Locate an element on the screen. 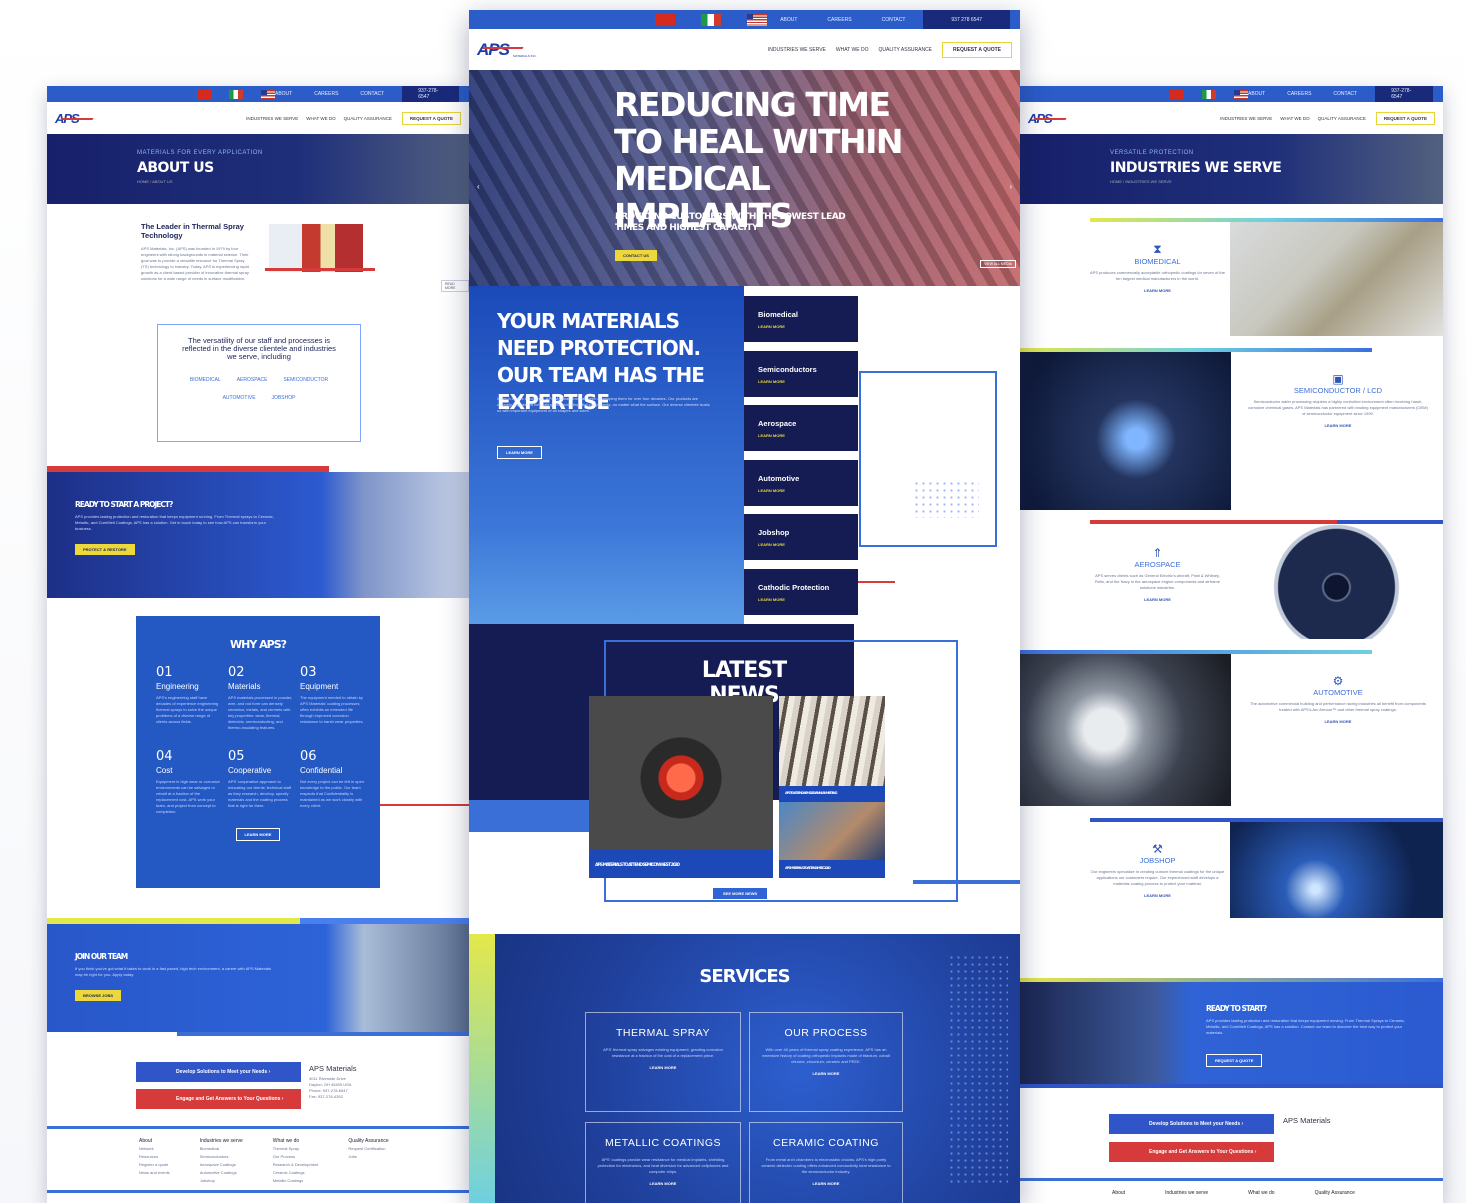  footer-col-title: What we do is located at coordinates (1261, 1193).